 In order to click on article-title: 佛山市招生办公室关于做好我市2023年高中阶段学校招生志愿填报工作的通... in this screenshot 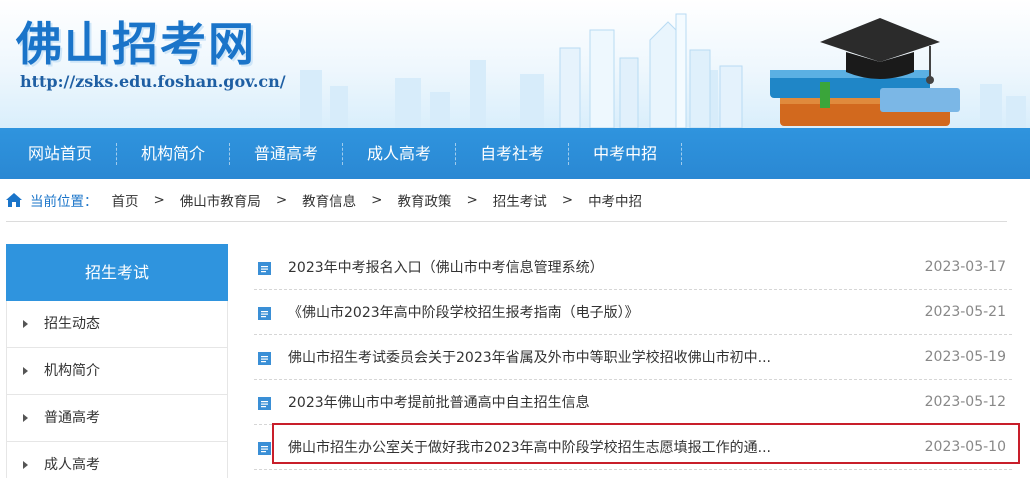, I will do `click(529, 447)`.